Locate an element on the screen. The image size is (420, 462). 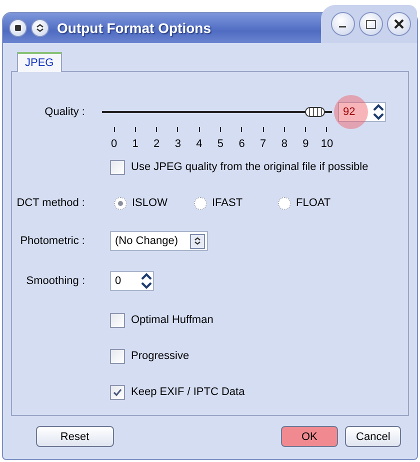
tick-label: 9 is located at coordinates (305, 144).